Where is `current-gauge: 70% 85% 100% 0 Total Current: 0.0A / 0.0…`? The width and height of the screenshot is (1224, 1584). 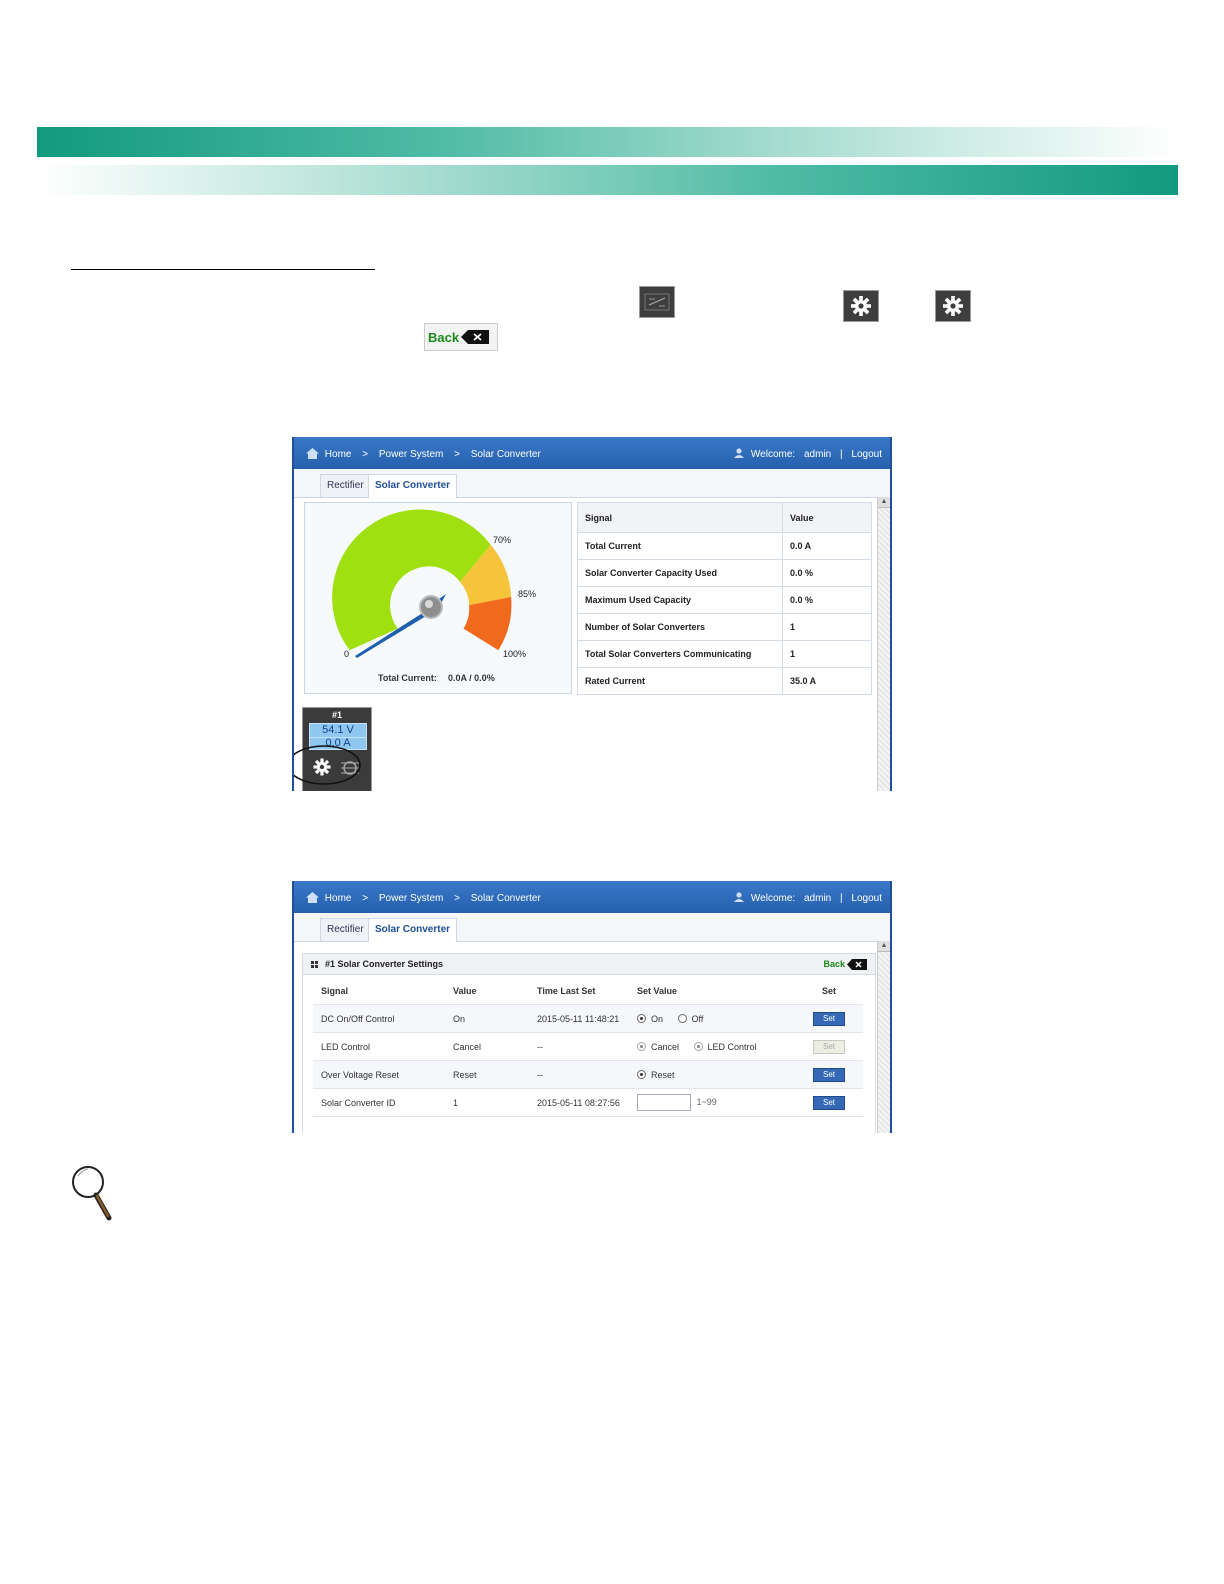 current-gauge: 70% 85% 100% 0 Total Current: 0.0A / 0.0… is located at coordinates (434, 596).